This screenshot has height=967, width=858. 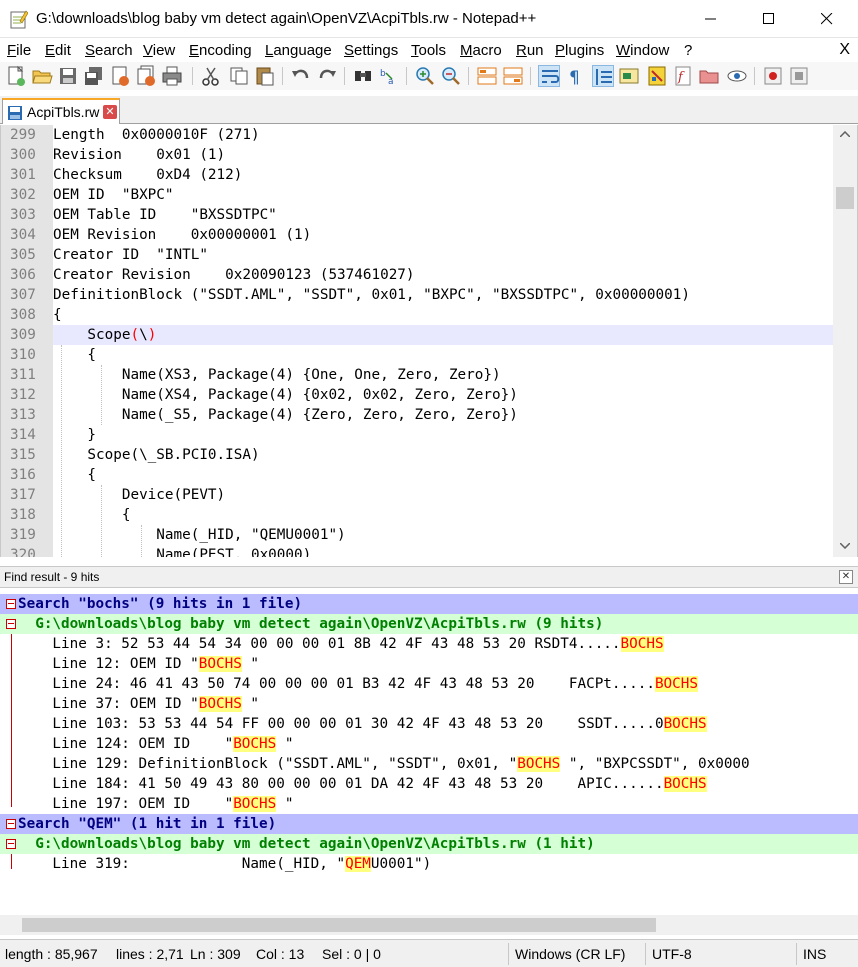 What do you see at coordinates (688, 50) in the screenshot?
I see `menu-help: ?` at bounding box center [688, 50].